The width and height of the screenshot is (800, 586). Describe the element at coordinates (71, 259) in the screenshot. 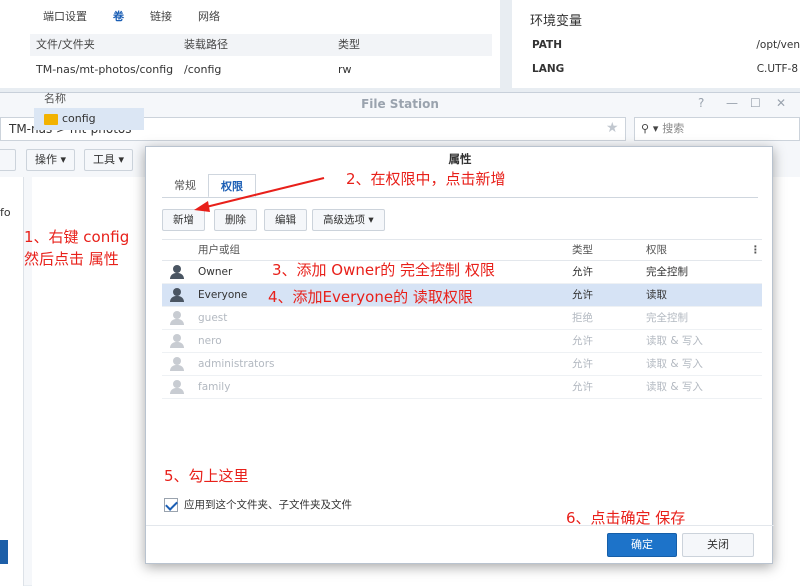

I see `annotation-step1b: 然后点击 属性` at that location.